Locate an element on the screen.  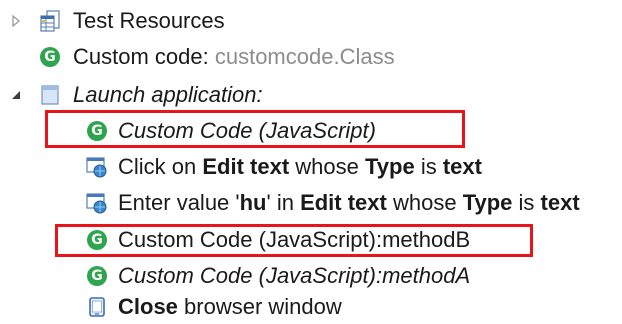
tree-item-close-step: Close browser window is located at coordinates (311, 307).